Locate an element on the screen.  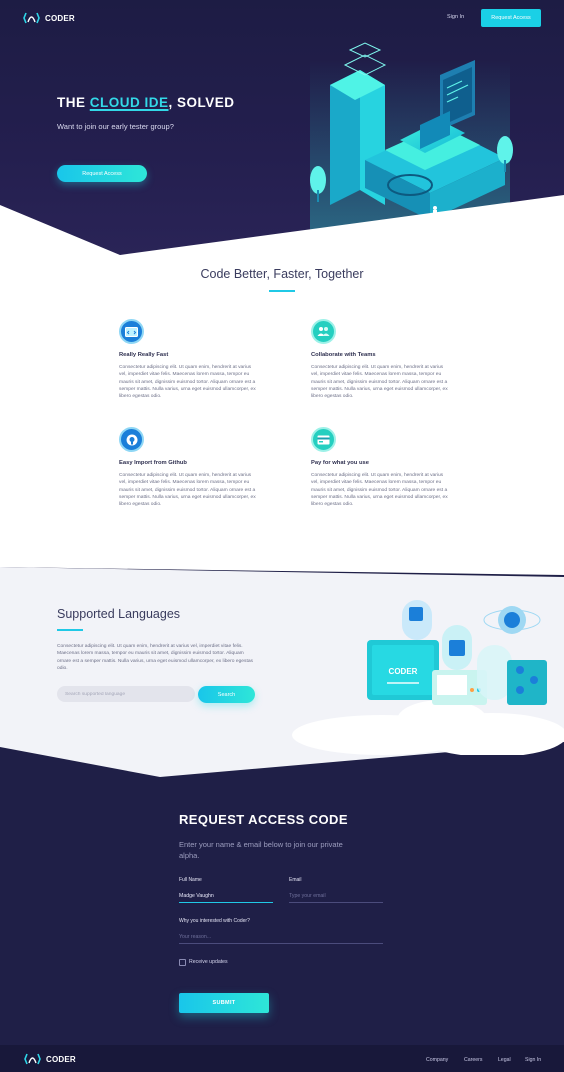
cloud-coder-illustration: CODER is located at coordinates (428, 677).